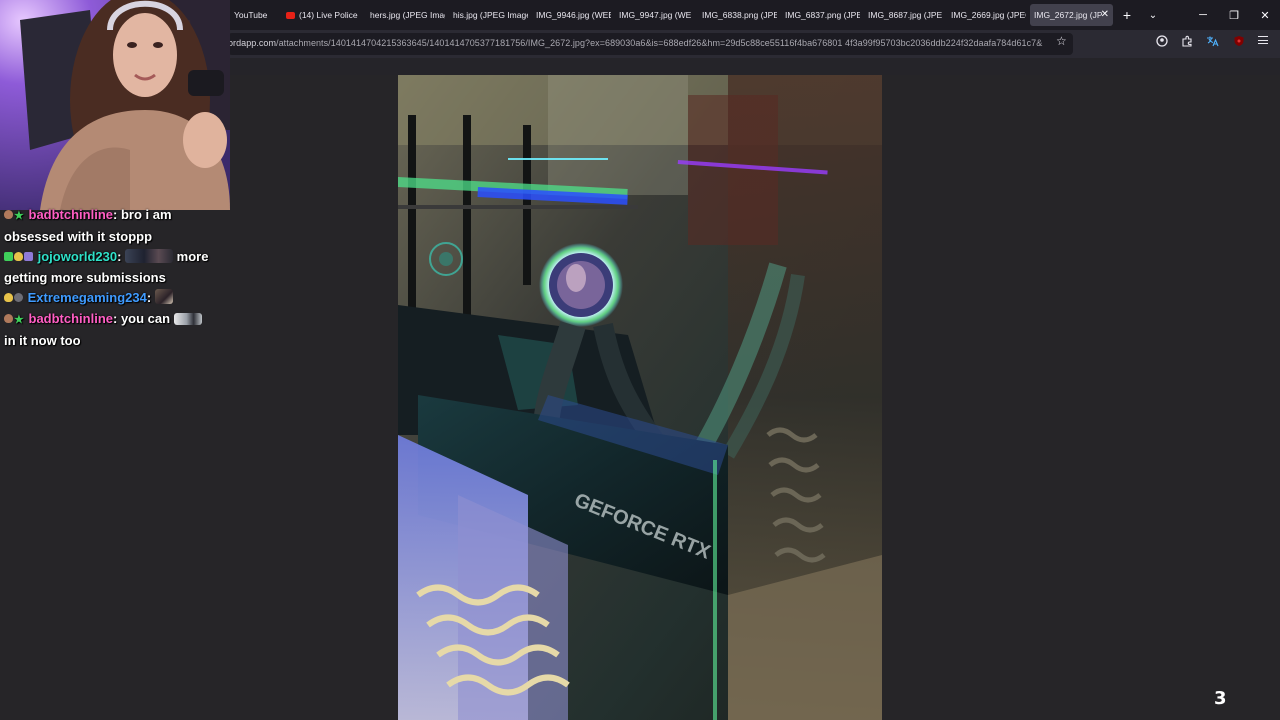  I want to click on tab-title: IMG_9946.jpg (WEB, so click(573, 15).